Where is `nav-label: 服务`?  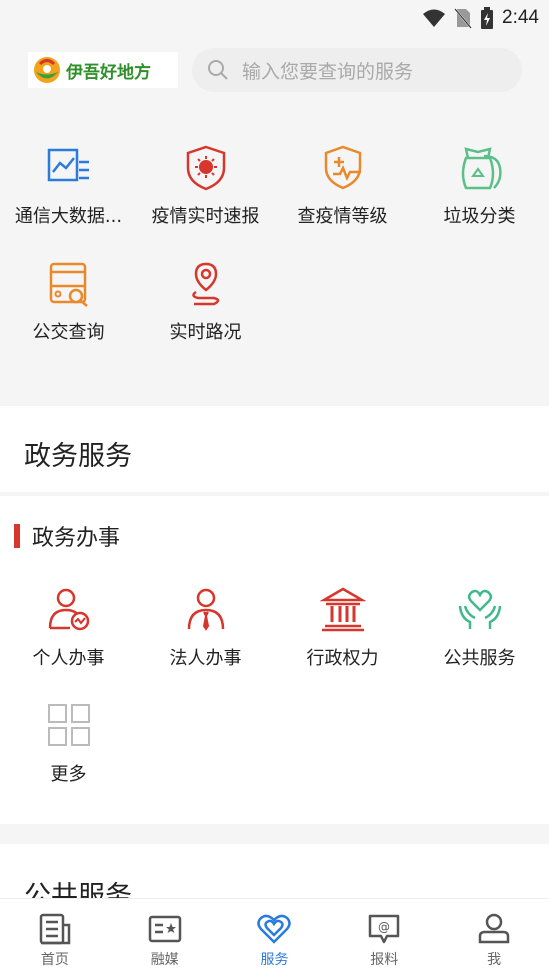 nav-label: 服务 is located at coordinates (274, 960).